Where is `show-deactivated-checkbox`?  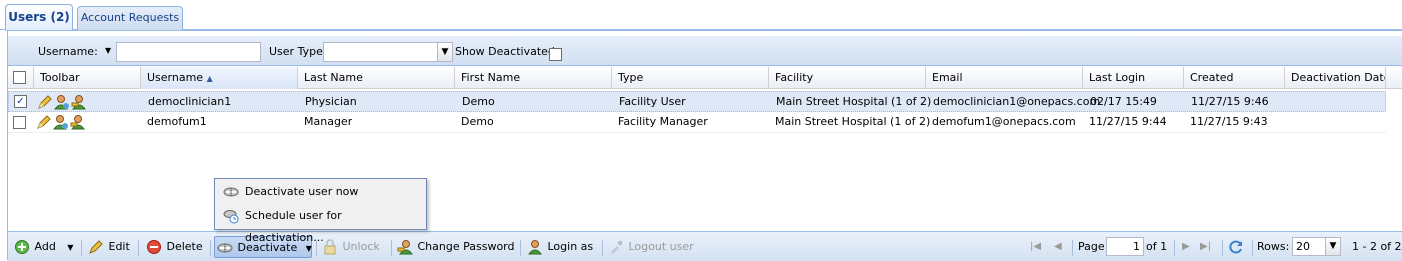
show-deactivated-checkbox is located at coordinates (555, 54).